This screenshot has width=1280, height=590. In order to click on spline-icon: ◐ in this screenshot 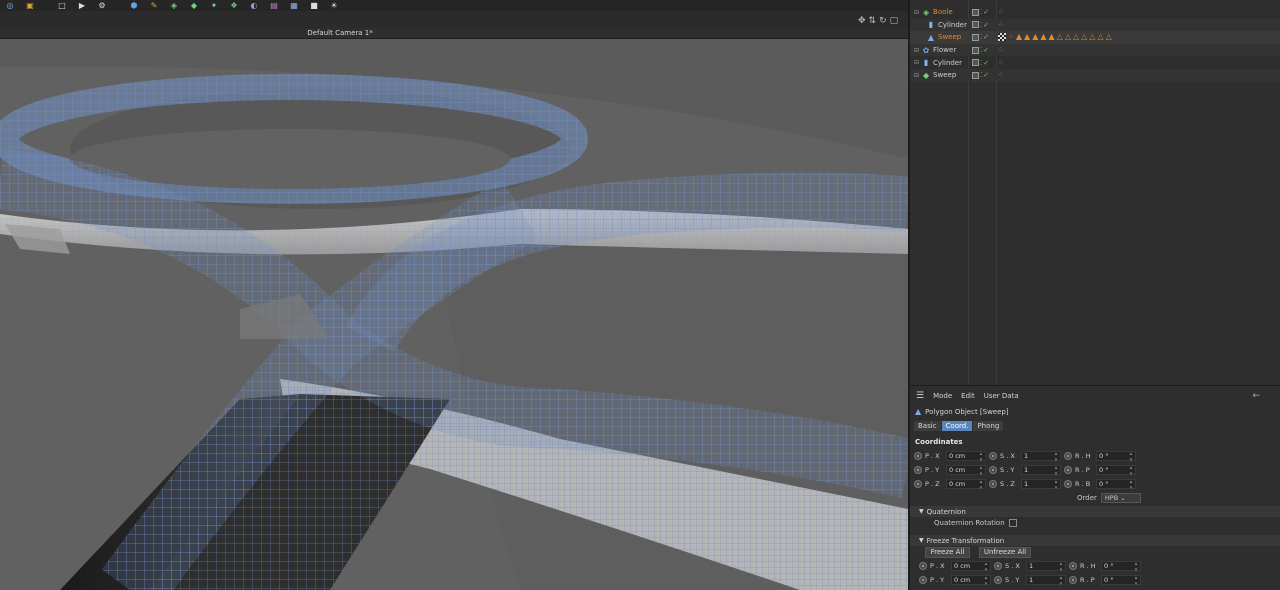, I will do `click(254, 5)`.